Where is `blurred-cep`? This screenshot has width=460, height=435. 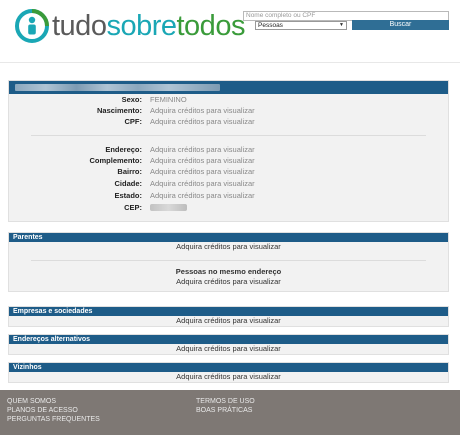
blurred-cep is located at coordinates (168, 208).